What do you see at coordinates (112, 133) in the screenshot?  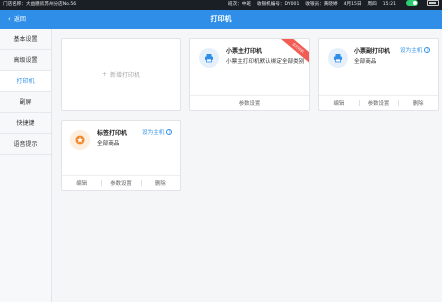 I see `printer-name: 标签打印机` at bounding box center [112, 133].